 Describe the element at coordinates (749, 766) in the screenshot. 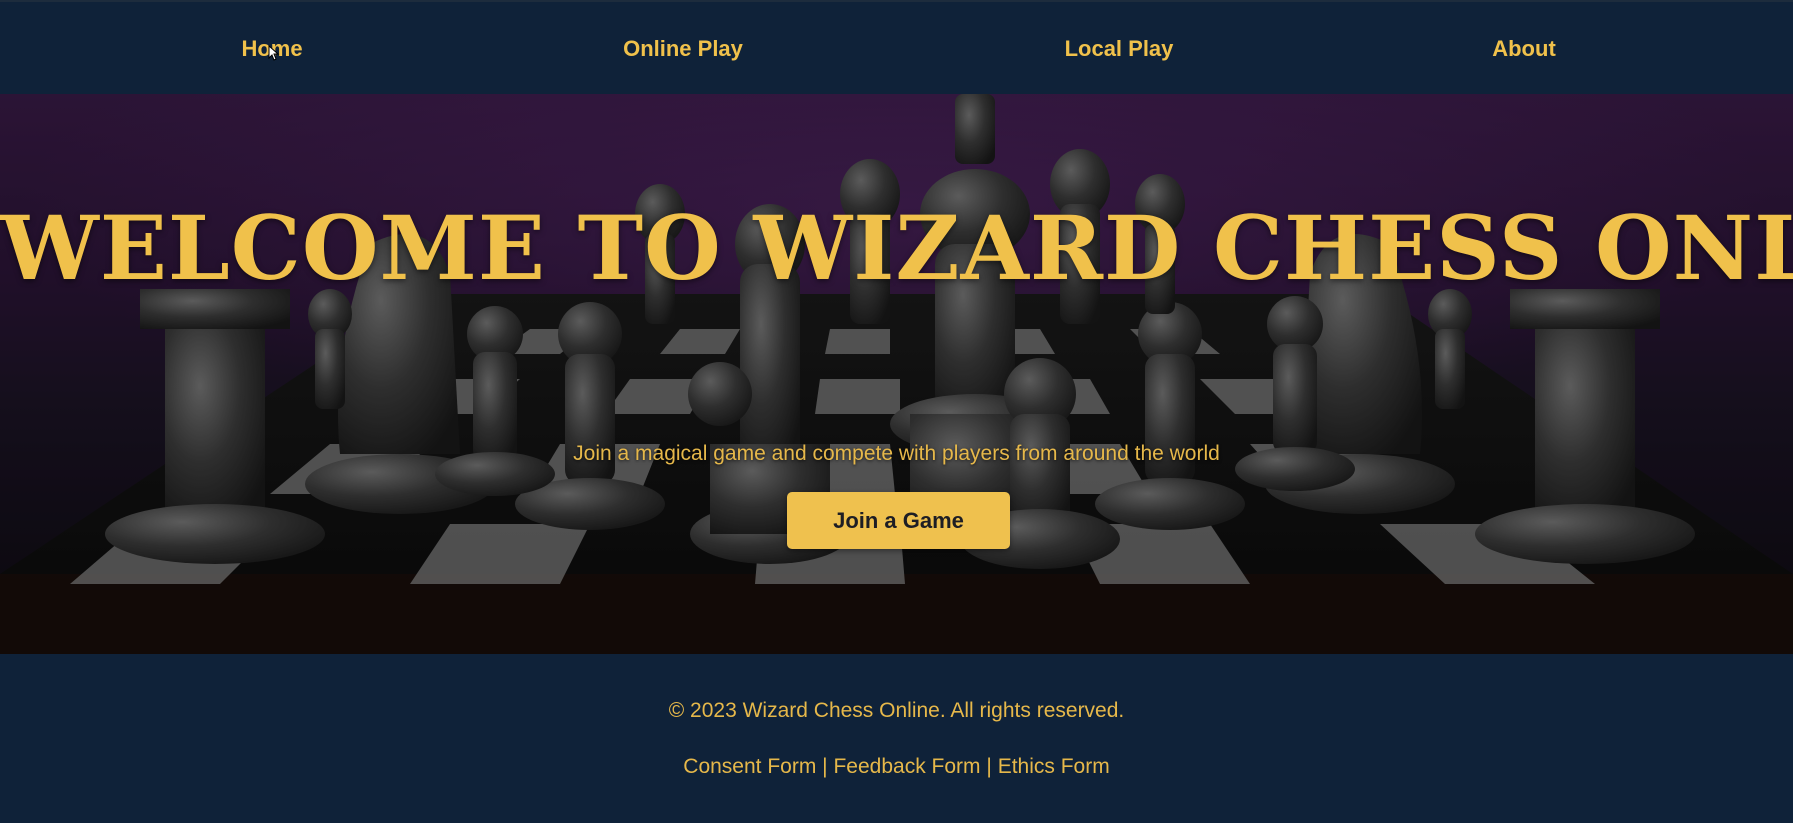

I see `consent-form-link: Consent Form` at that location.